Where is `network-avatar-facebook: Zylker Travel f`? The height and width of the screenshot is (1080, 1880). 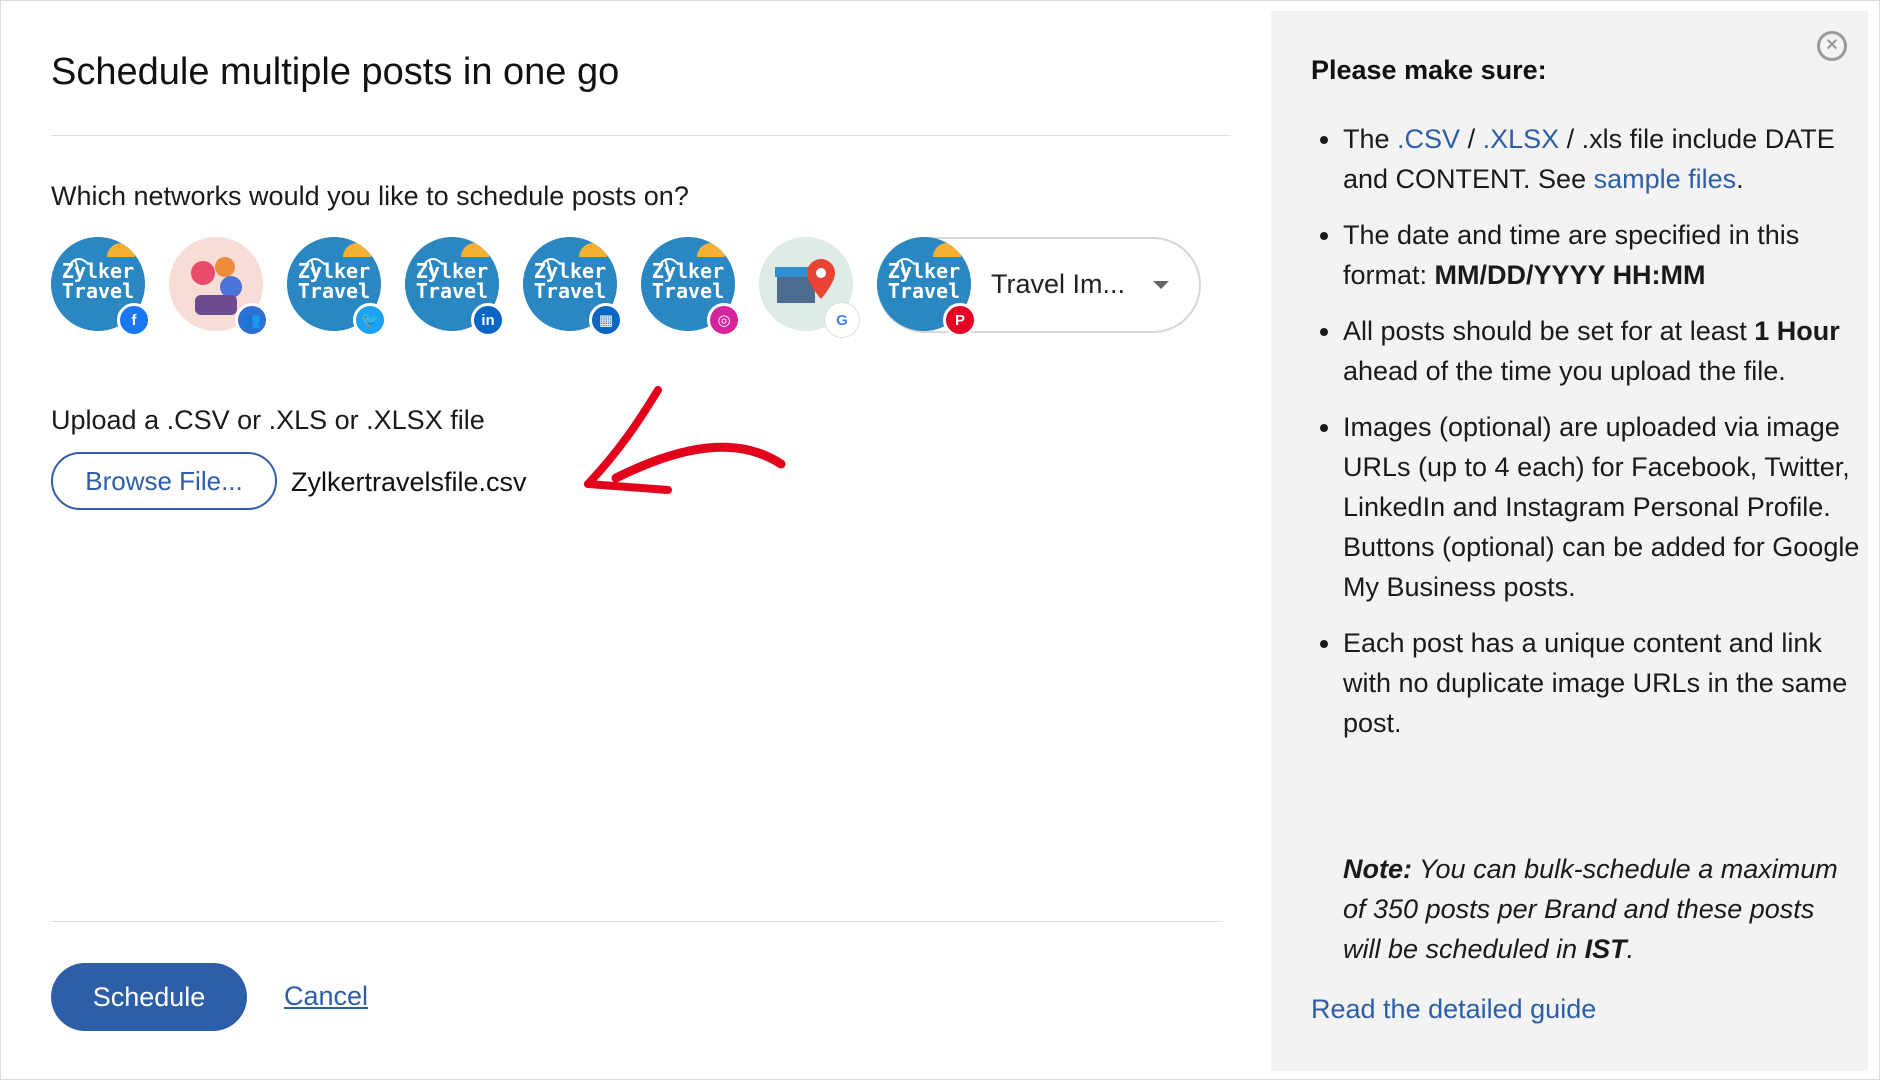
network-avatar-facebook: Zylker Travel f is located at coordinates (101, 287).